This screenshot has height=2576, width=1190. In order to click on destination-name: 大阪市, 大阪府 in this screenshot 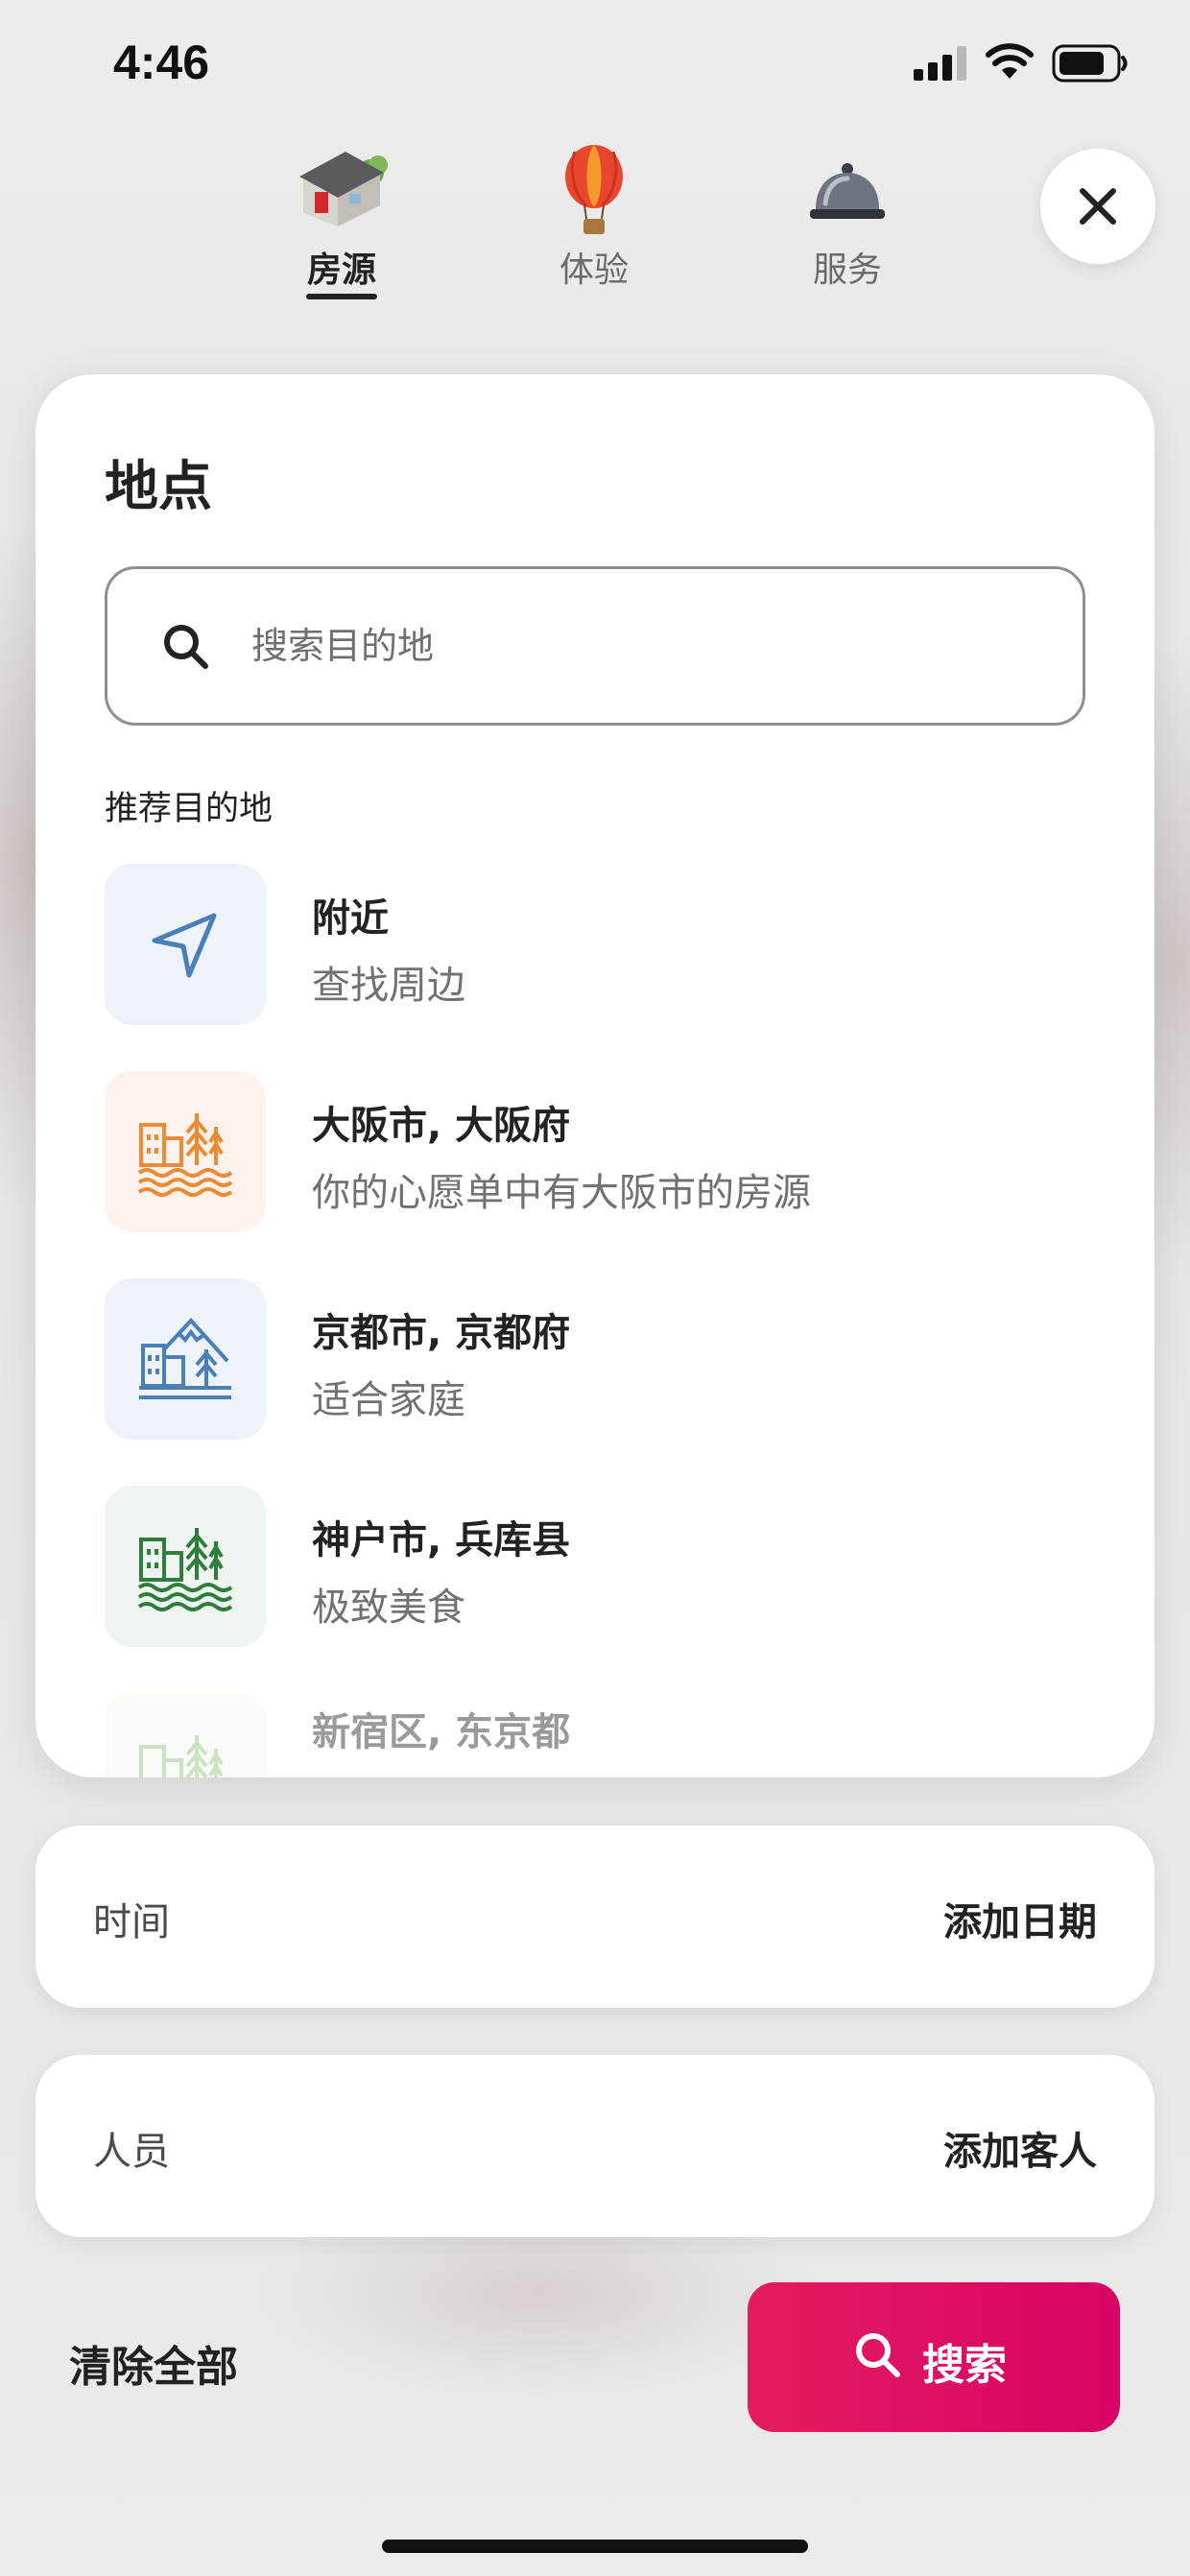, I will do `click(442, 1126)`.